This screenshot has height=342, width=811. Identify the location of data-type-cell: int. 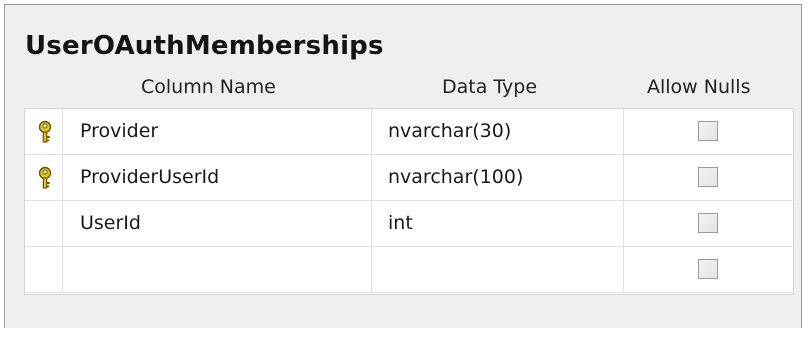
(498, 223).